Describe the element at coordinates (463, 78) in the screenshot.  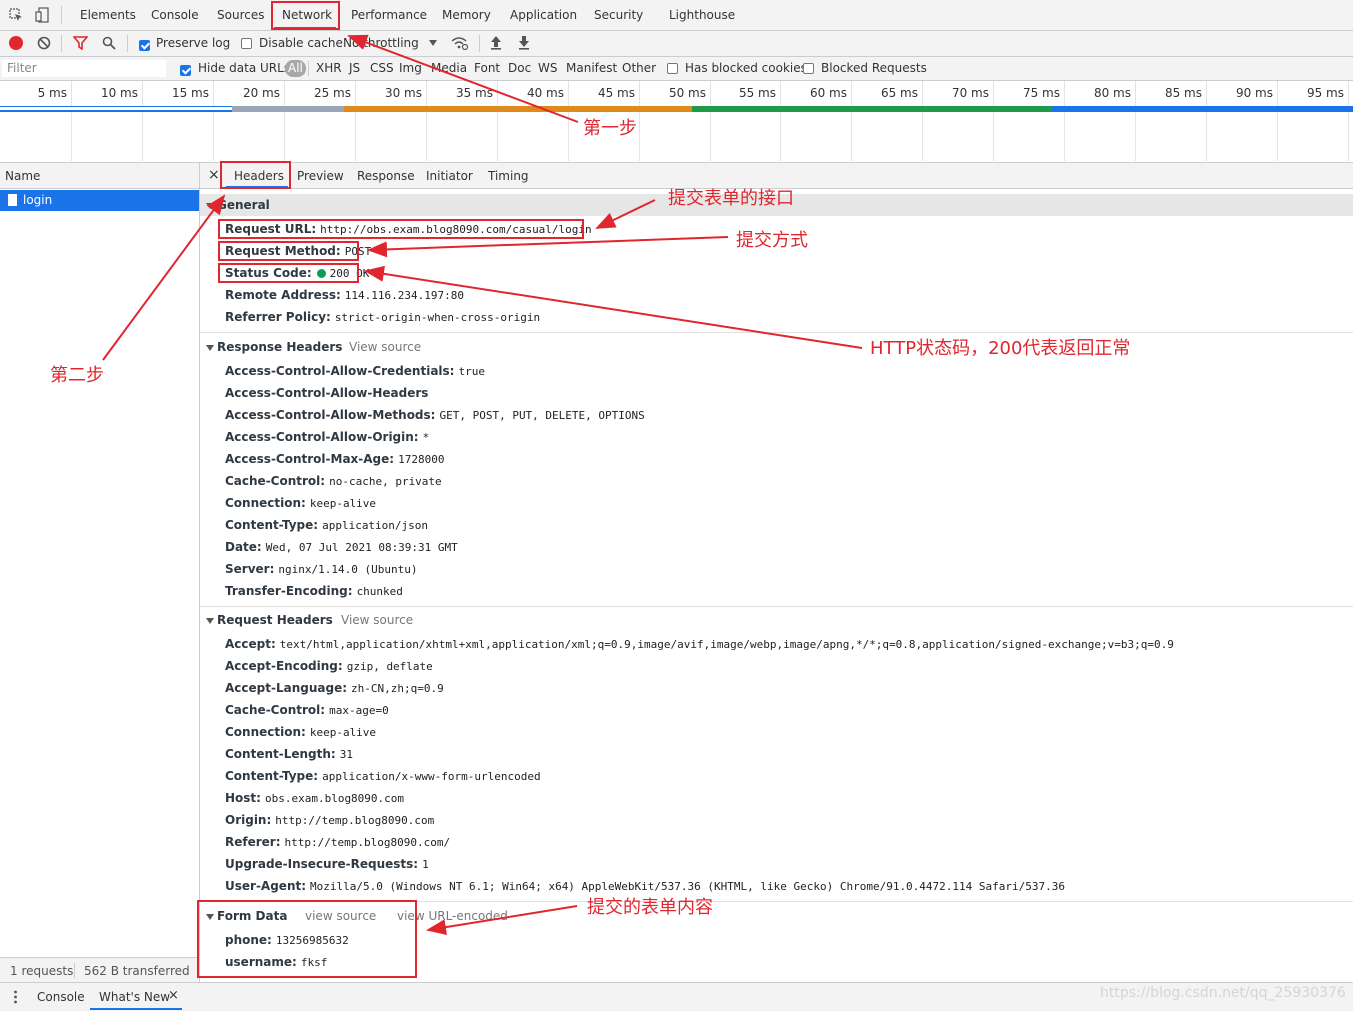
I see `arrow-step1` at that location.